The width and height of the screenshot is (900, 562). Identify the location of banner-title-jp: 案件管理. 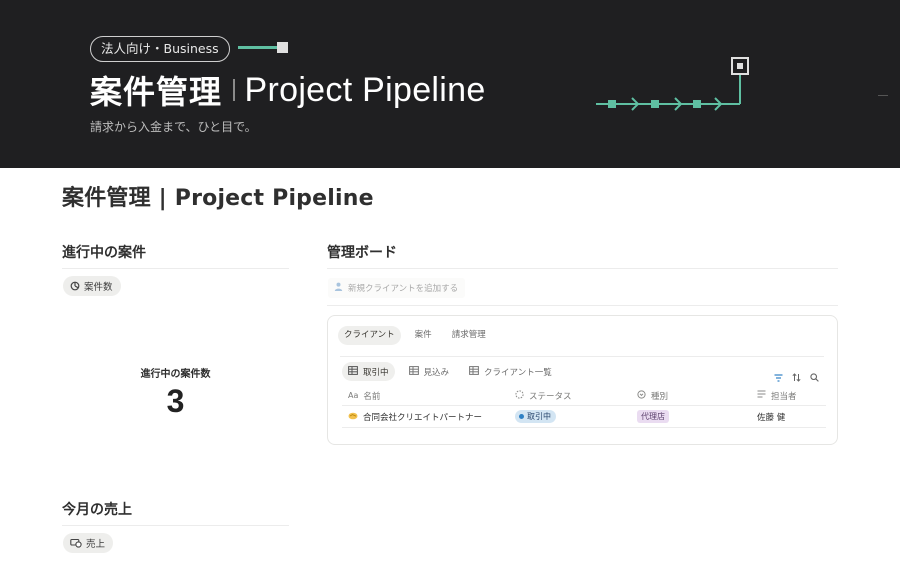
(156, 92).